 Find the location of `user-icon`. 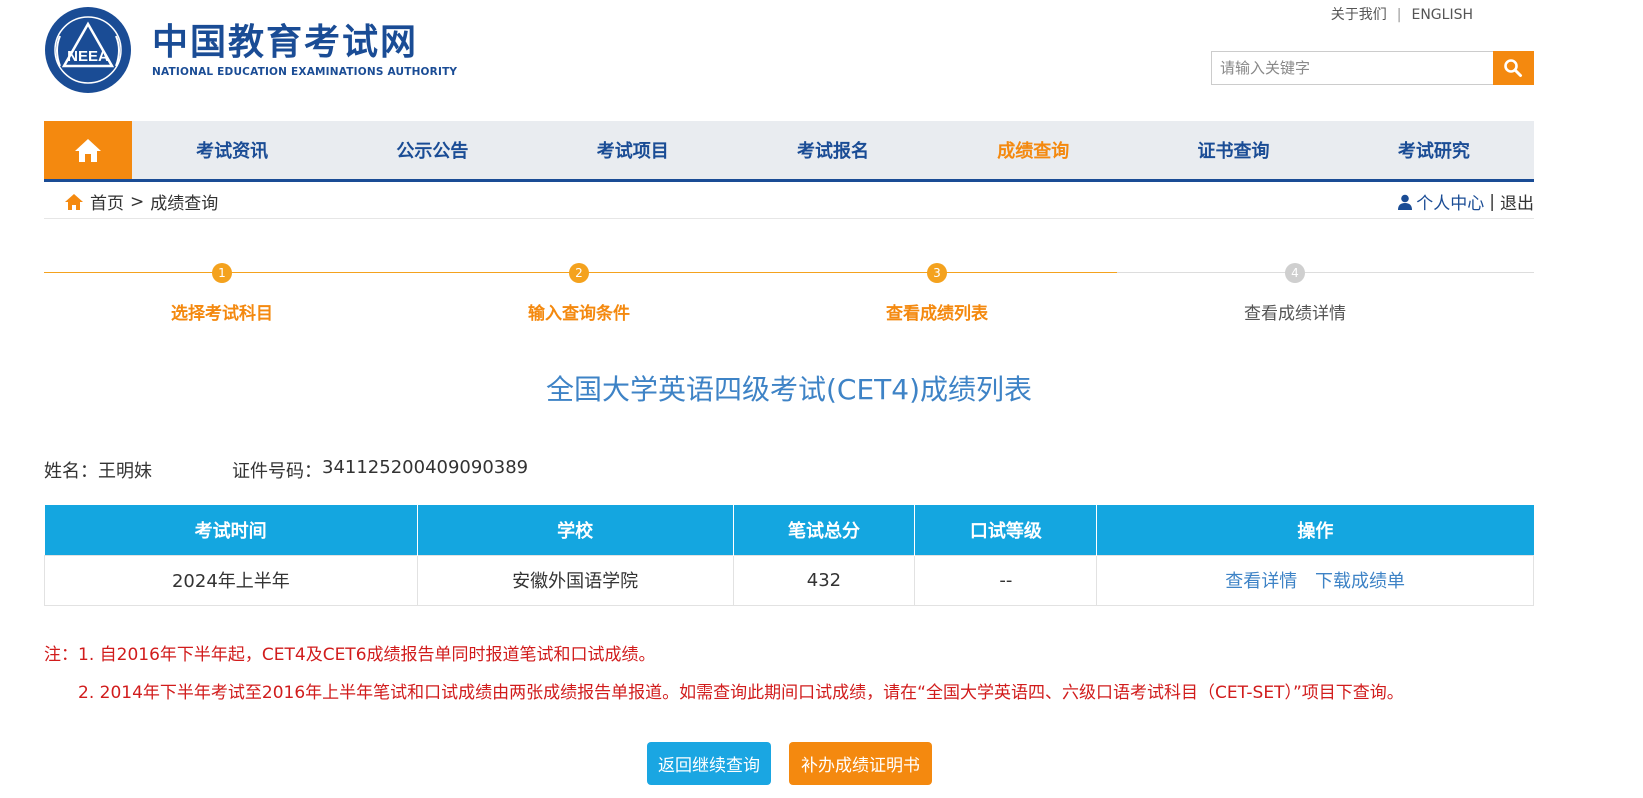

user-icon is located at coordinates (1405, 202).